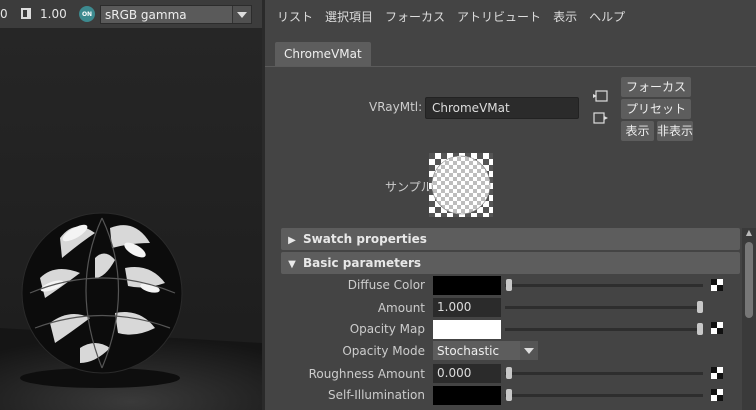  I want to click on opacity-map-slider-handle, so click(700, 329).